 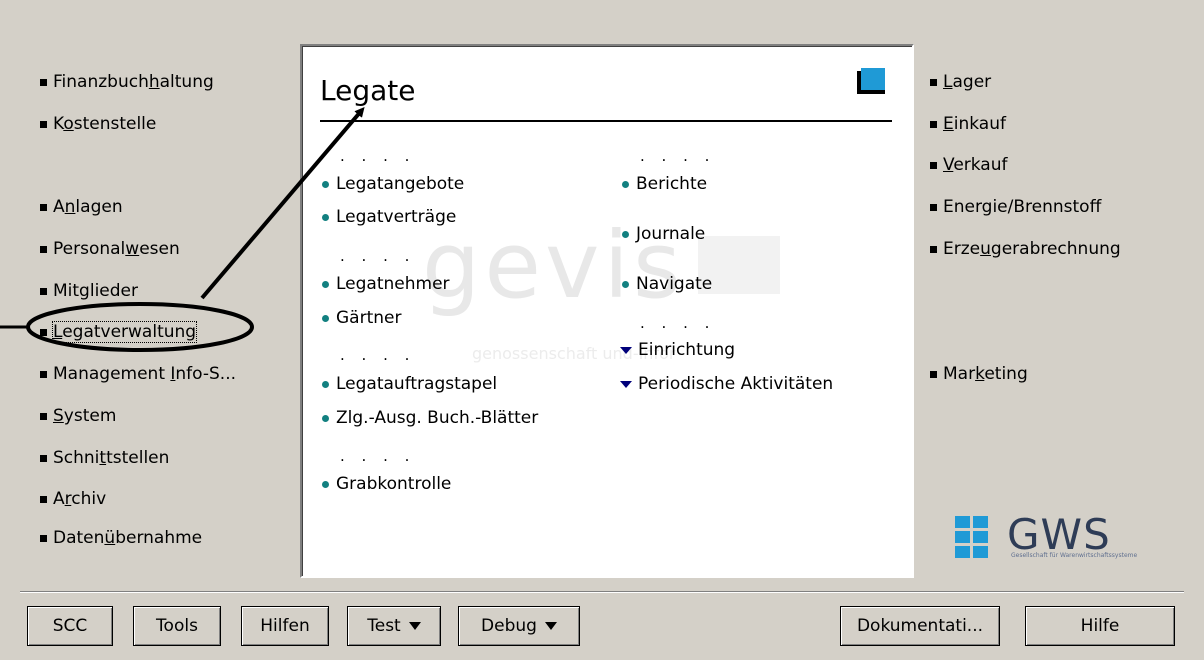 What do you see at coordinates (664, 184) in the screenshot?
I see `link-berichte: Berichte` at bounding box center [664, 184].